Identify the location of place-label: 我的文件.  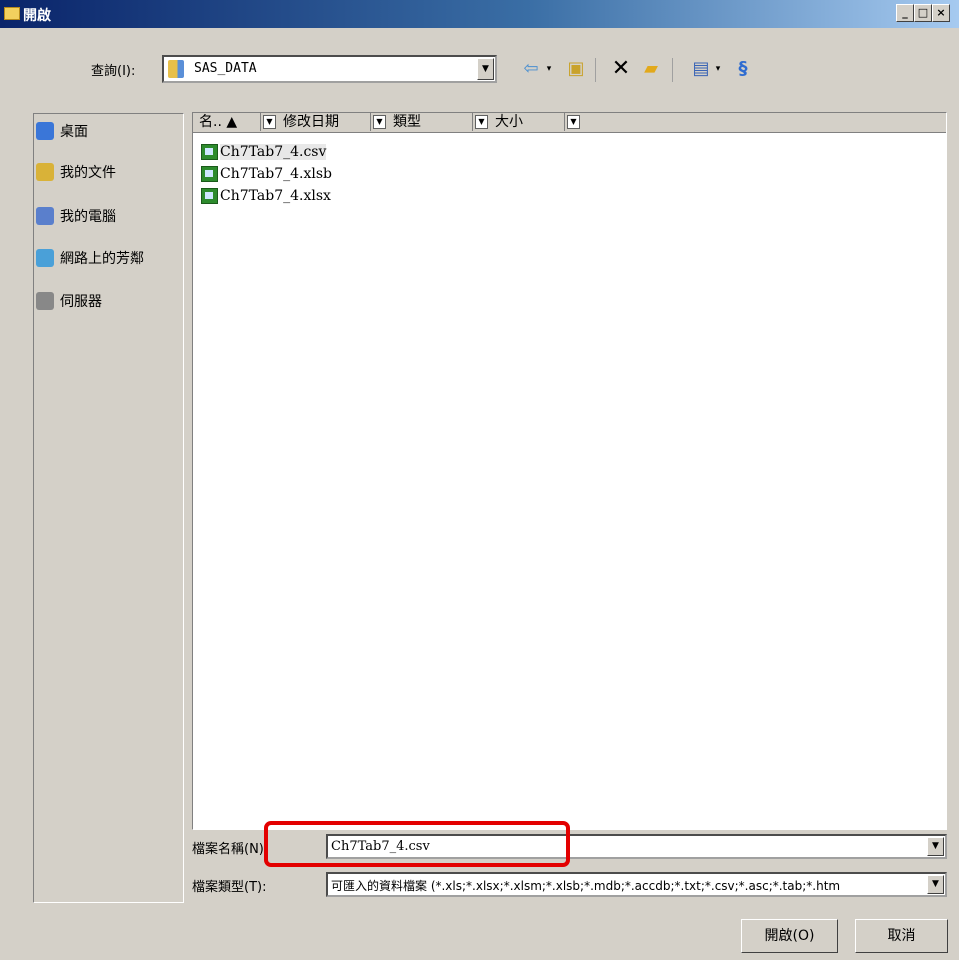
(88, 173).